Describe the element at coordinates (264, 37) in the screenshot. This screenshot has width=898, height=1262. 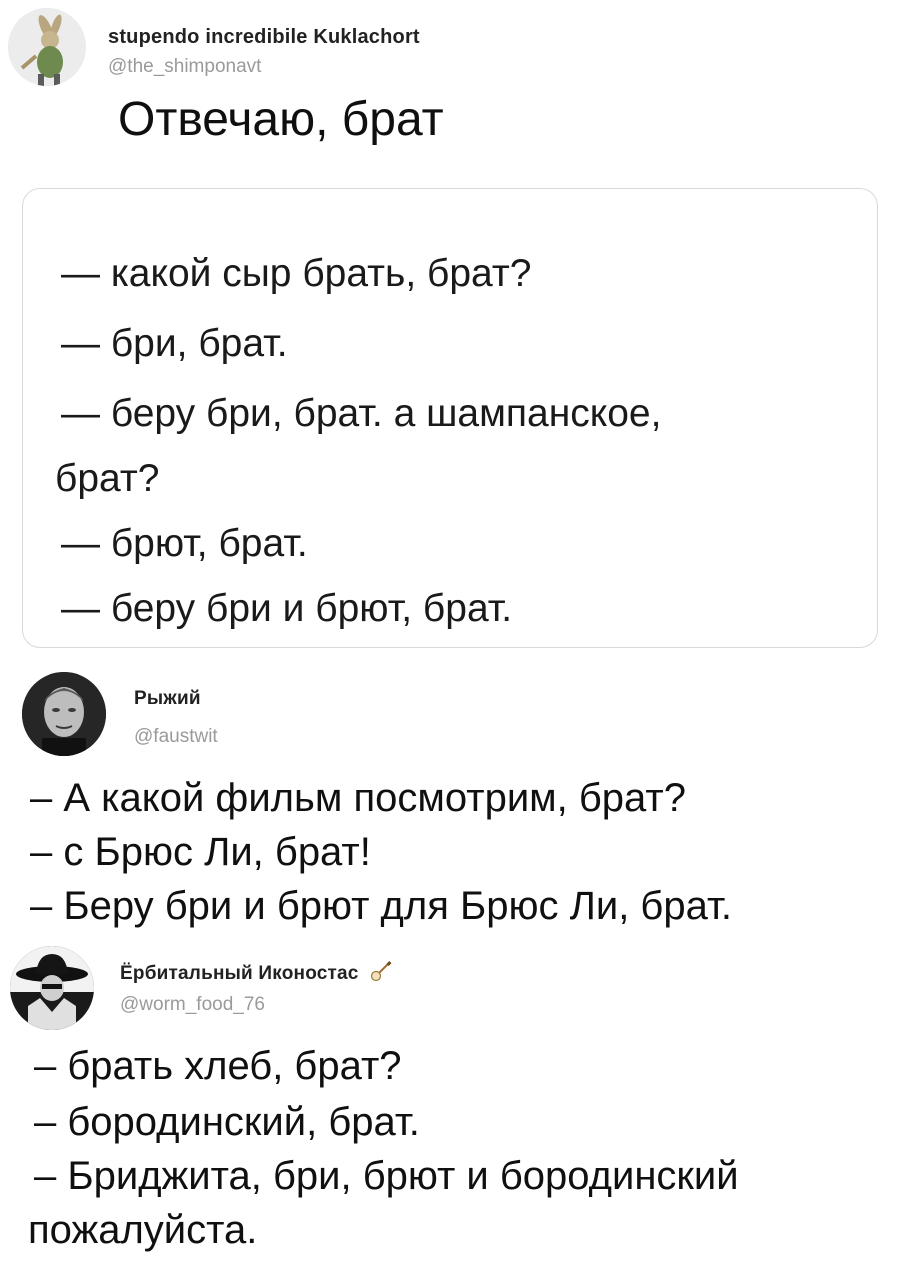
I see `author-name: stupendo incredibile Kuklachort` at that location.